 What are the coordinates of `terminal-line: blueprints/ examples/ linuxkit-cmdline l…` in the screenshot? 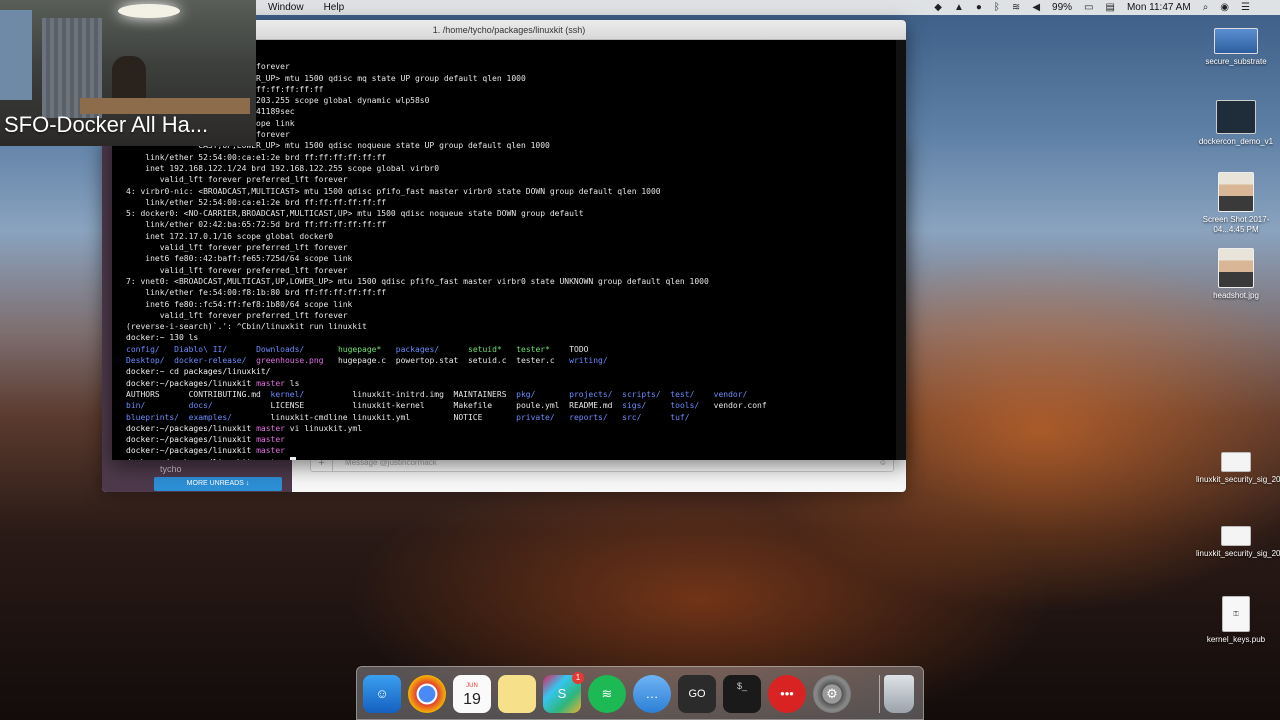 It's located at (408, 417).